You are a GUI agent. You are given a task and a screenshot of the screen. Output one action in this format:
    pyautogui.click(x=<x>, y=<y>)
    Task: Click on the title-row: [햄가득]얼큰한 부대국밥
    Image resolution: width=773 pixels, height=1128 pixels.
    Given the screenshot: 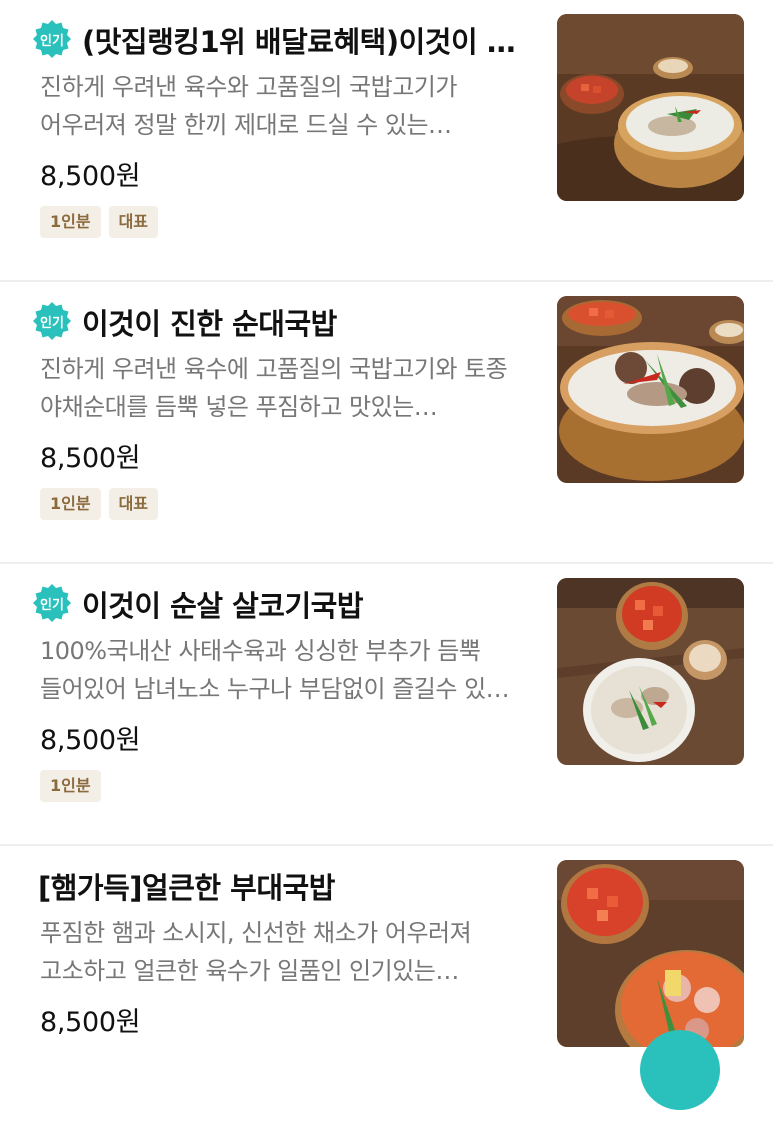 What is the action you would take?
    pyautogui.click(x=280, y=886)
    